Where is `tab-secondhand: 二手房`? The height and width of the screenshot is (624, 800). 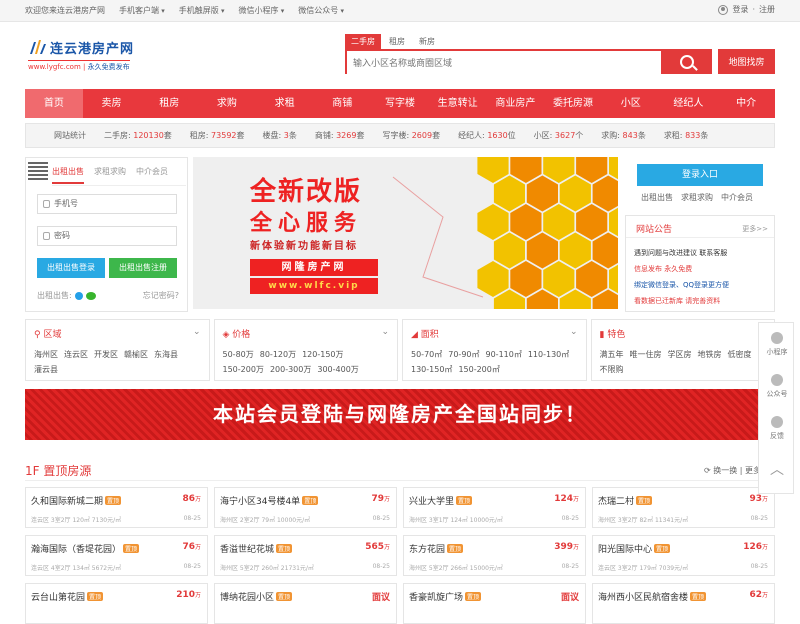
tab-secondhand: 二手房 is located at coordinates (363, 41).